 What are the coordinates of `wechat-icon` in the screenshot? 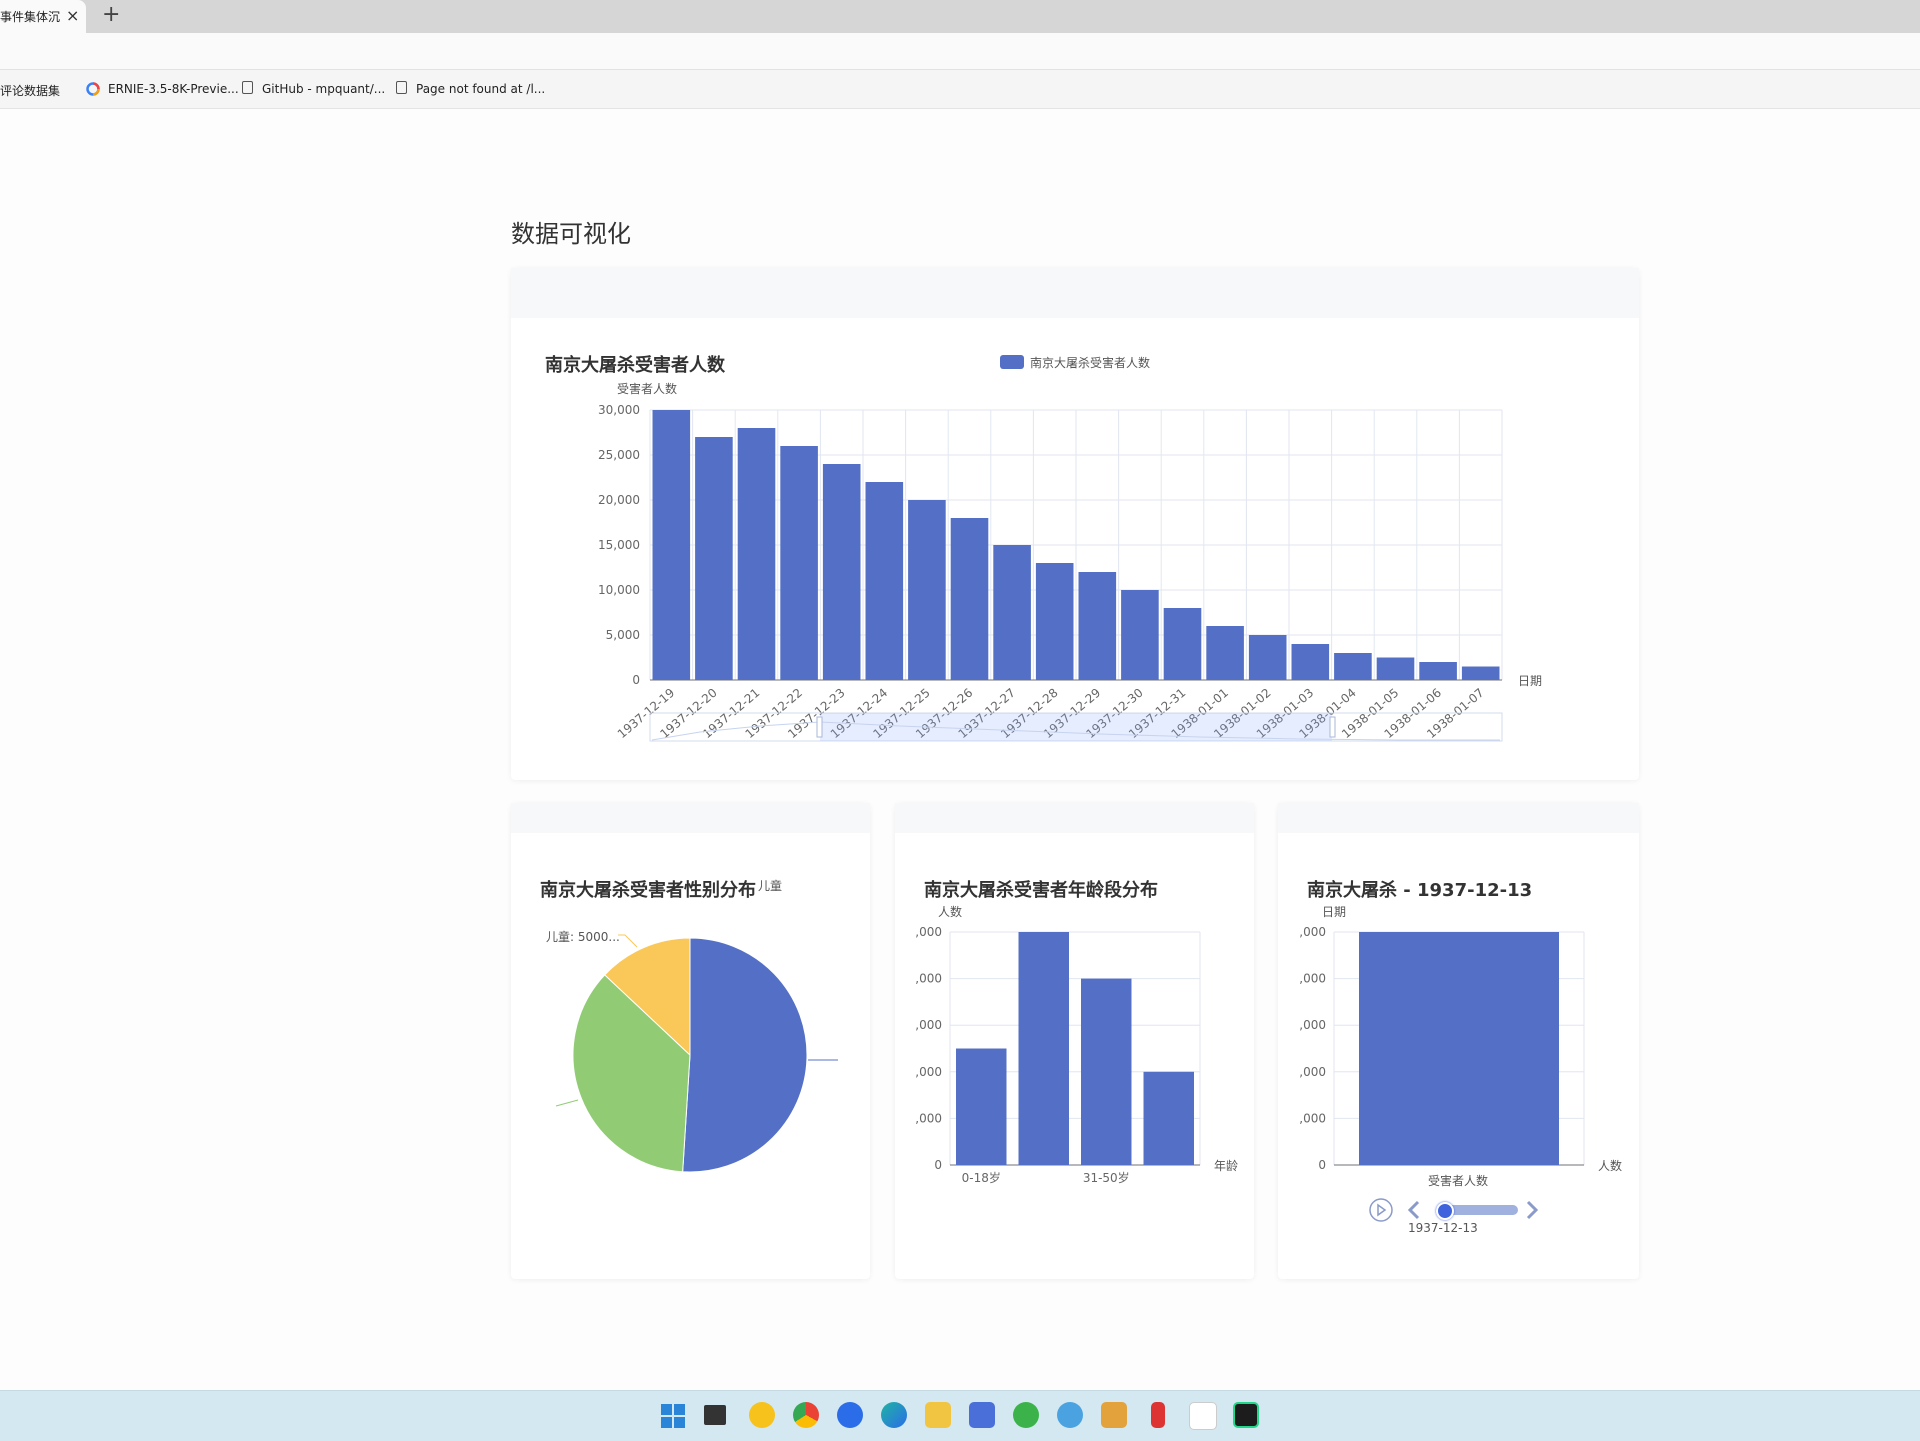 It's located at (1026, 1415).